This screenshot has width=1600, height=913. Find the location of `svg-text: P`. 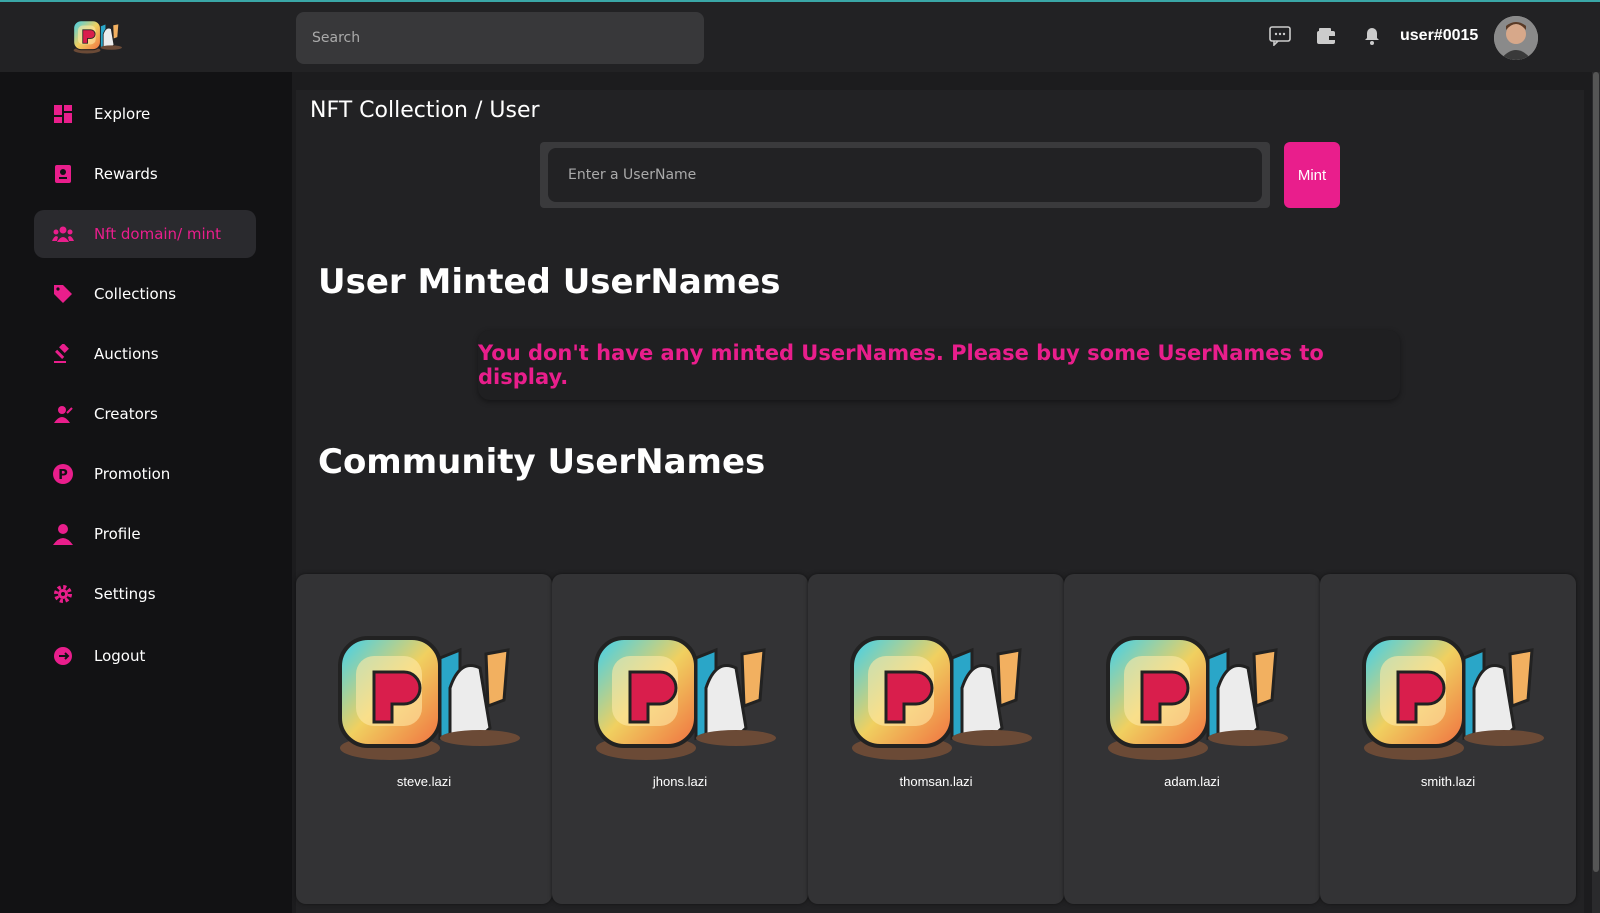

svg-text: P is located at coordinates (63, 475).